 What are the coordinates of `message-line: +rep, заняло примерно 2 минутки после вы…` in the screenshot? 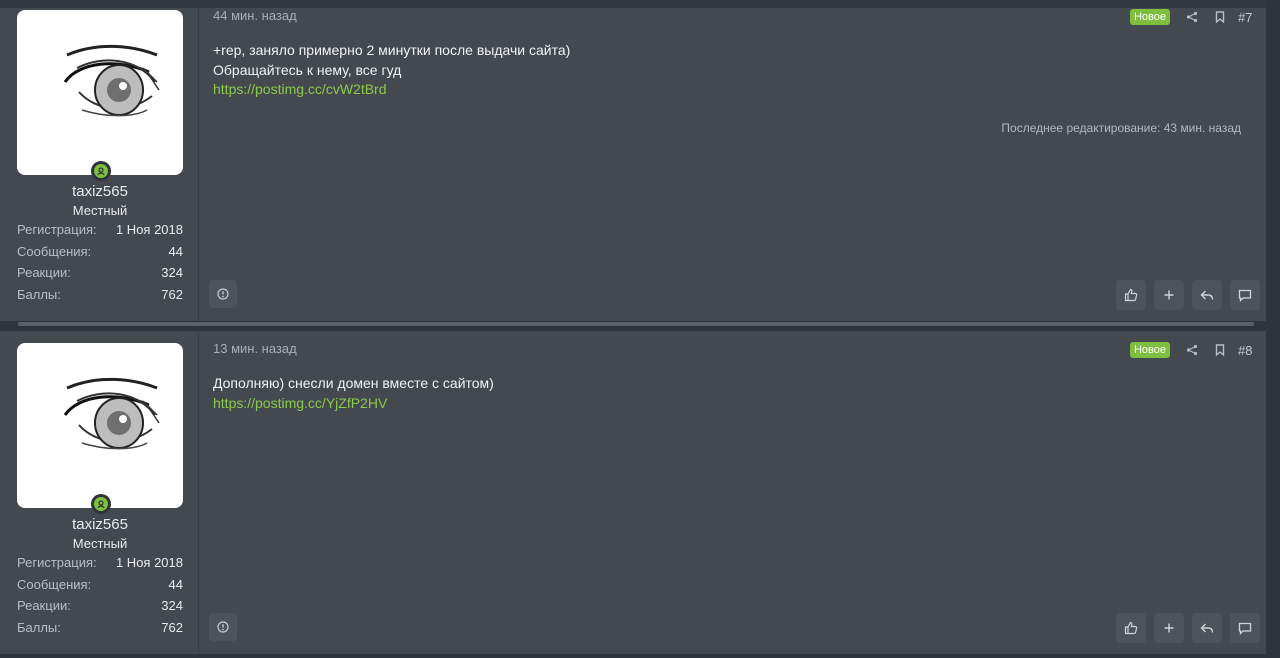 It's located at (392, 50).